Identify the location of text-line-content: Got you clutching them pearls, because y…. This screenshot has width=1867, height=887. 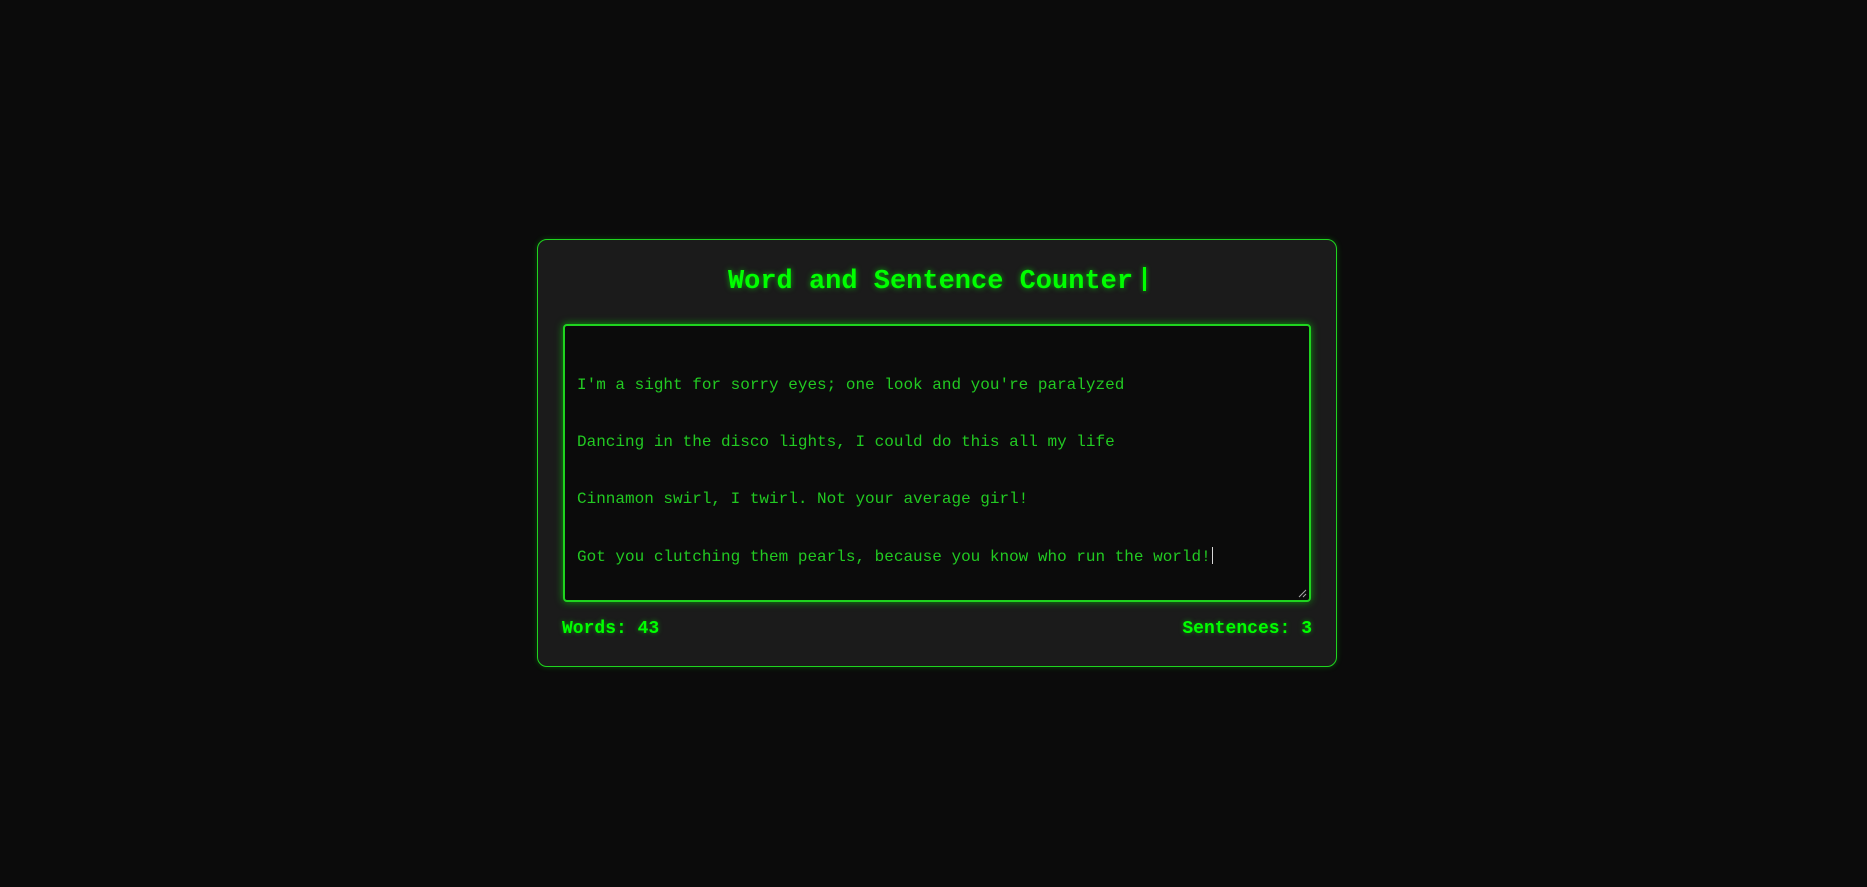
(894, 557).